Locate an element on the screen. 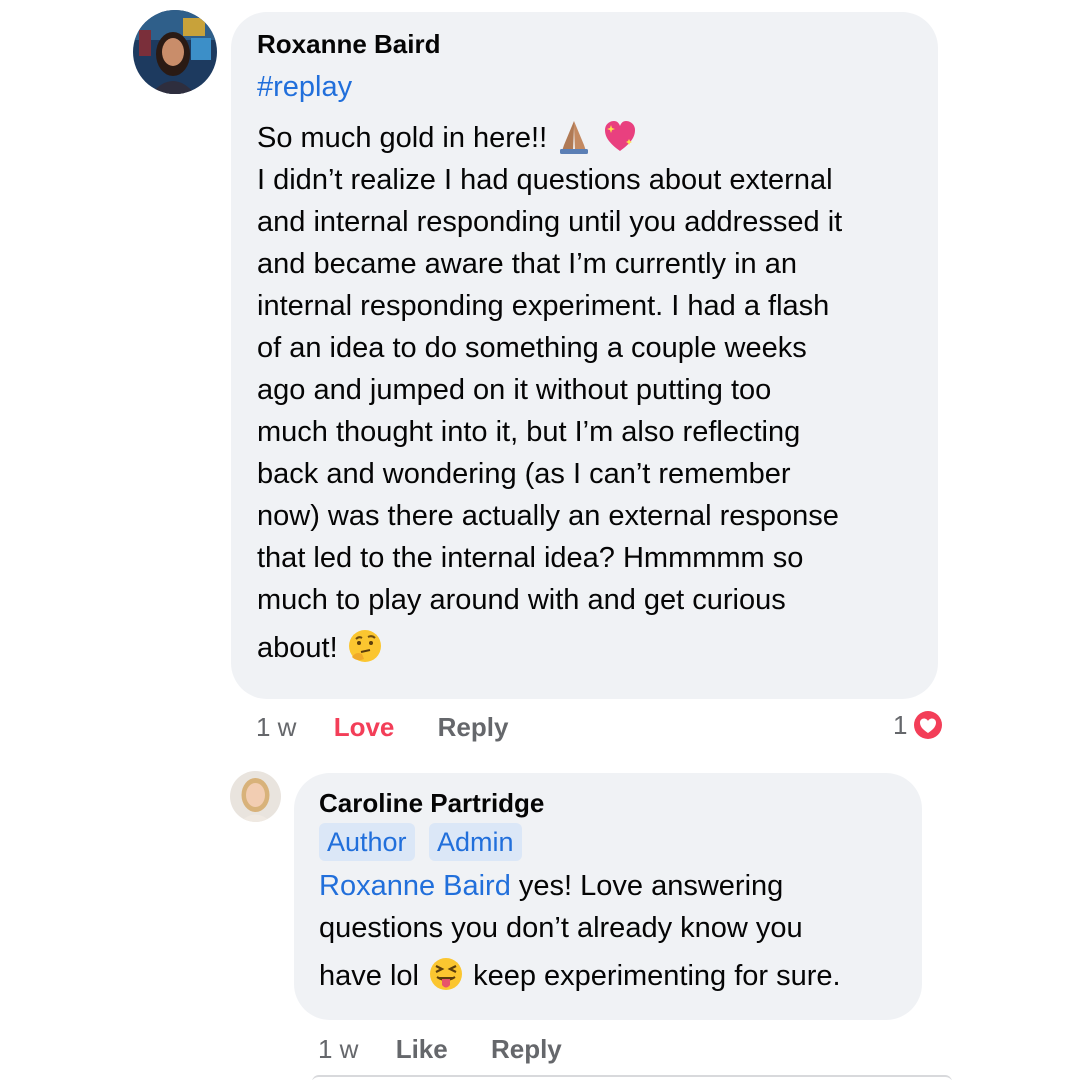 Image resolution: width=1080 pixels, height=1080 pixels. comment-author: Roxanne Baird is located at coordinates (584, 44).